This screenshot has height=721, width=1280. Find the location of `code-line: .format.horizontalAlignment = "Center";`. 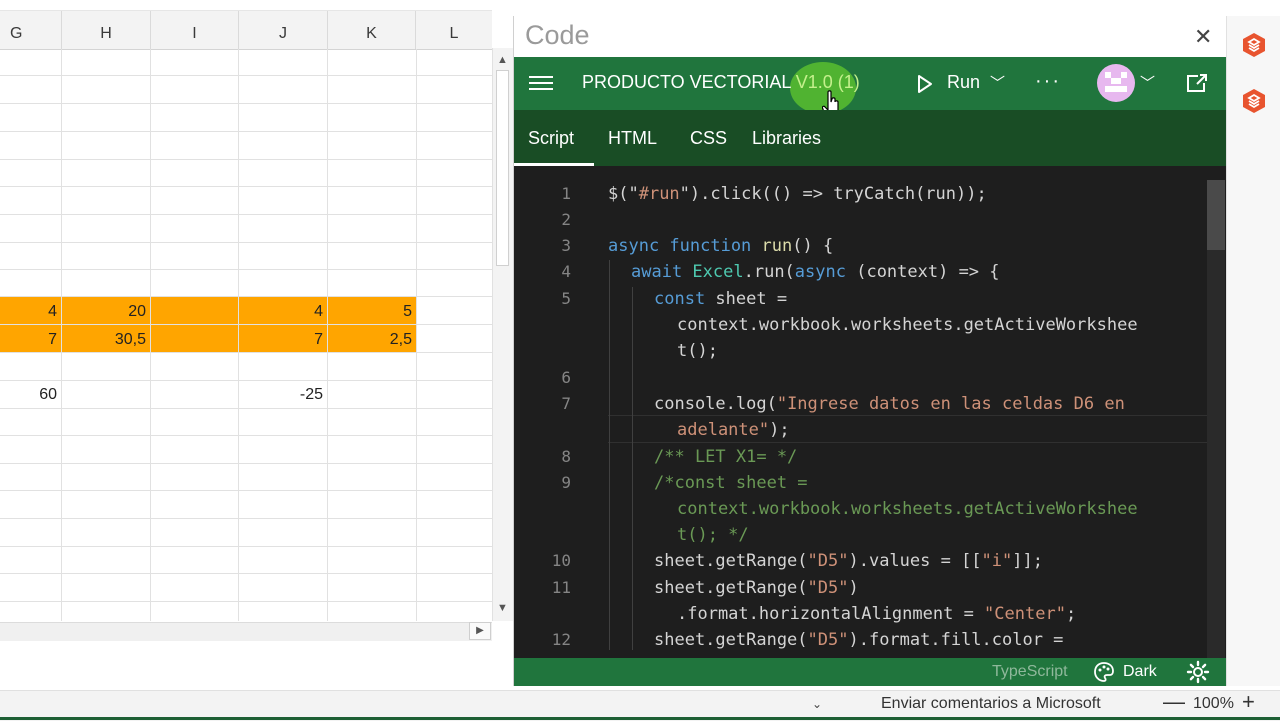

code-line: .format.horizontalAlignment = "Center"; is located at coordinates (877, 614).